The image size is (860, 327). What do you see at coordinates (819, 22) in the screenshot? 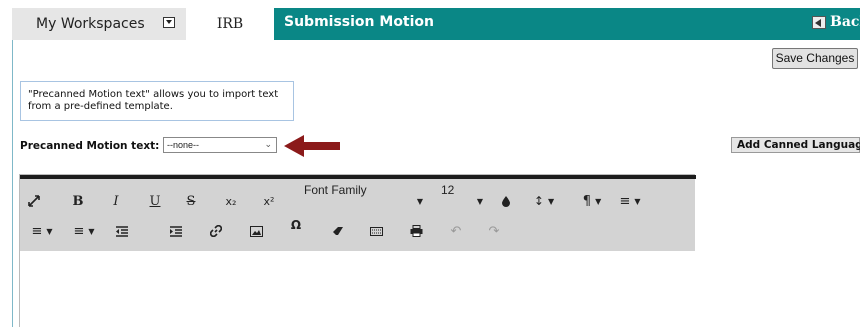
I see `back-arrow-icon` at bounding box center [819, 22].